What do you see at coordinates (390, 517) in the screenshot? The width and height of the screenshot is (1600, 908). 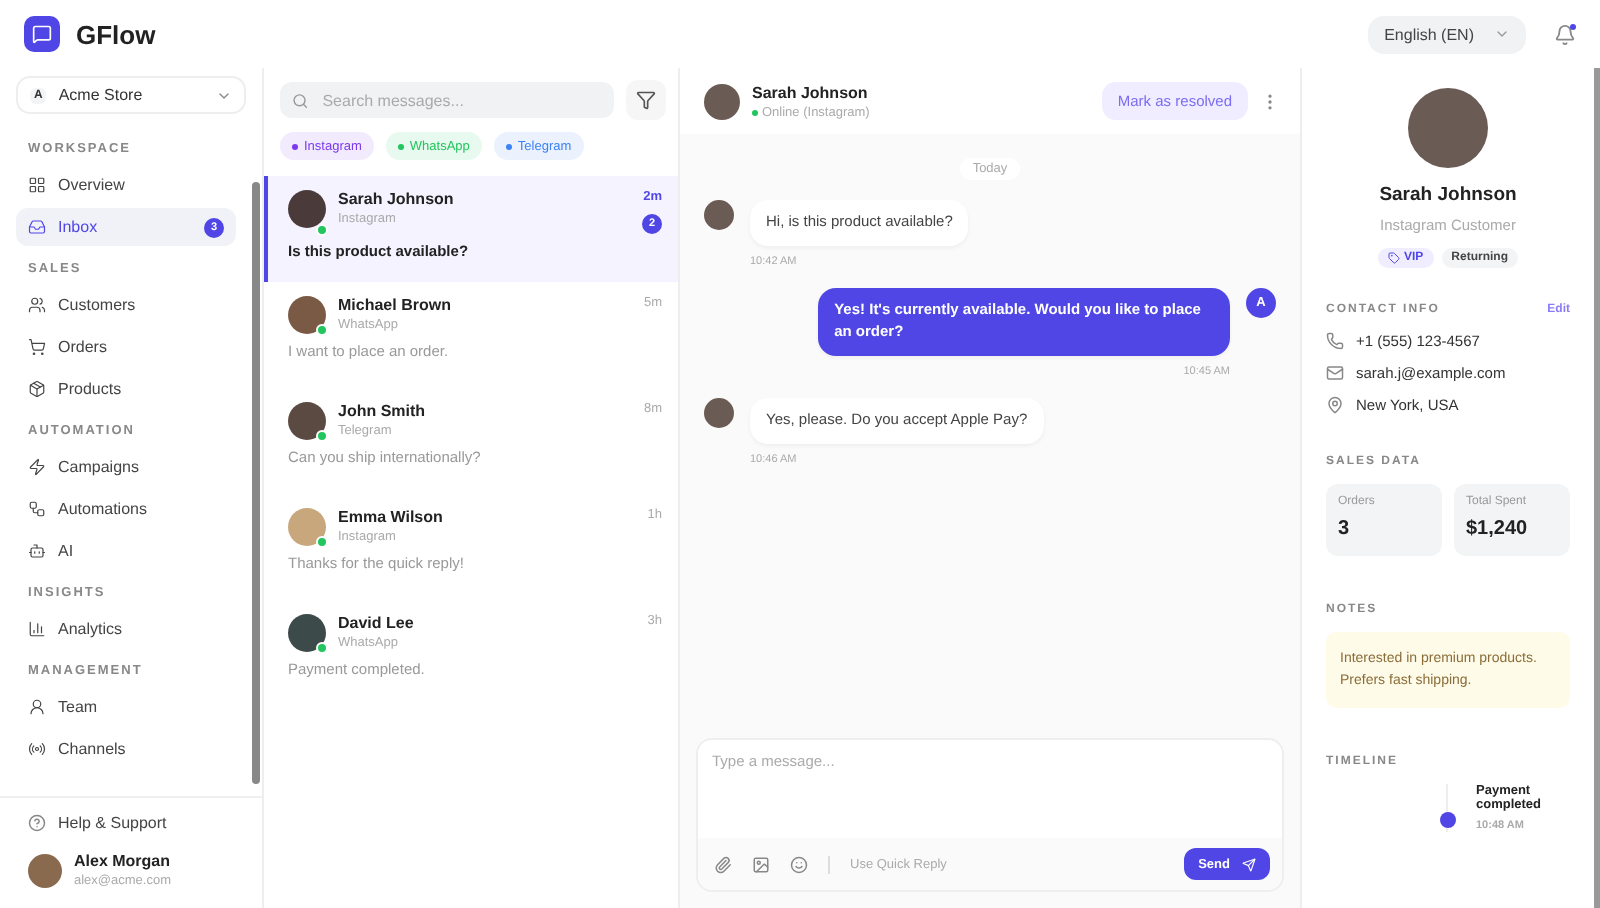 I see `contact-name: Emma Wilson` at bounding box center [390, 517].